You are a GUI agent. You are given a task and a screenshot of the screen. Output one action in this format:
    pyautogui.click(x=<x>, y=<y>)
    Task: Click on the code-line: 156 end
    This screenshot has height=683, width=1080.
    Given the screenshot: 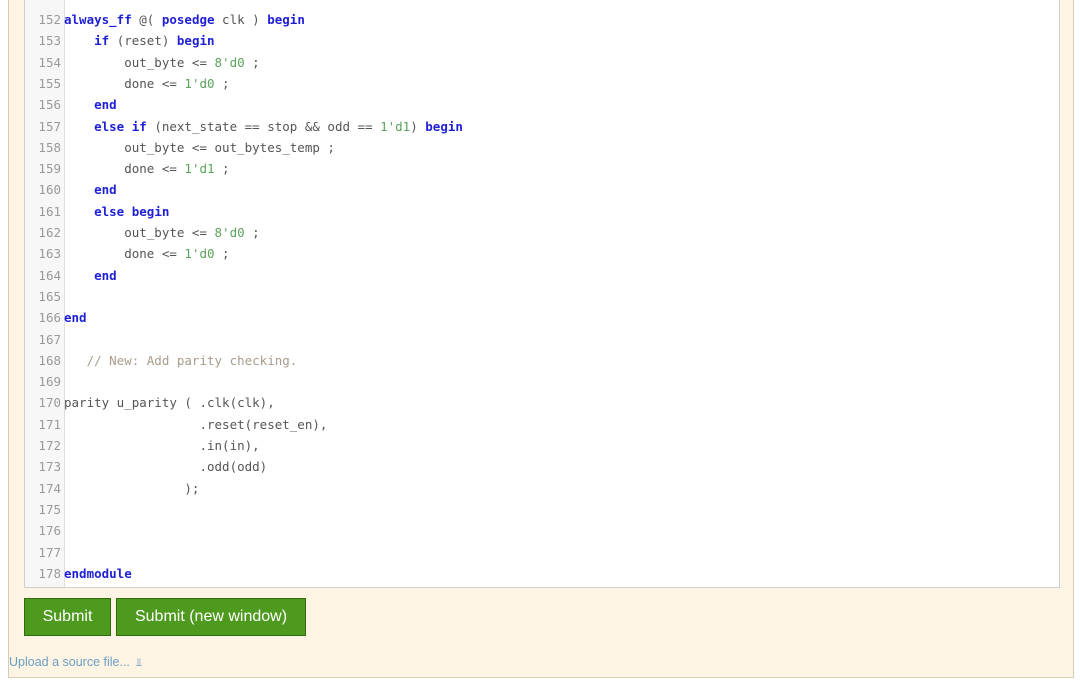 What is the action you would take?
    pyautogui.click(x=542, y=104)
    